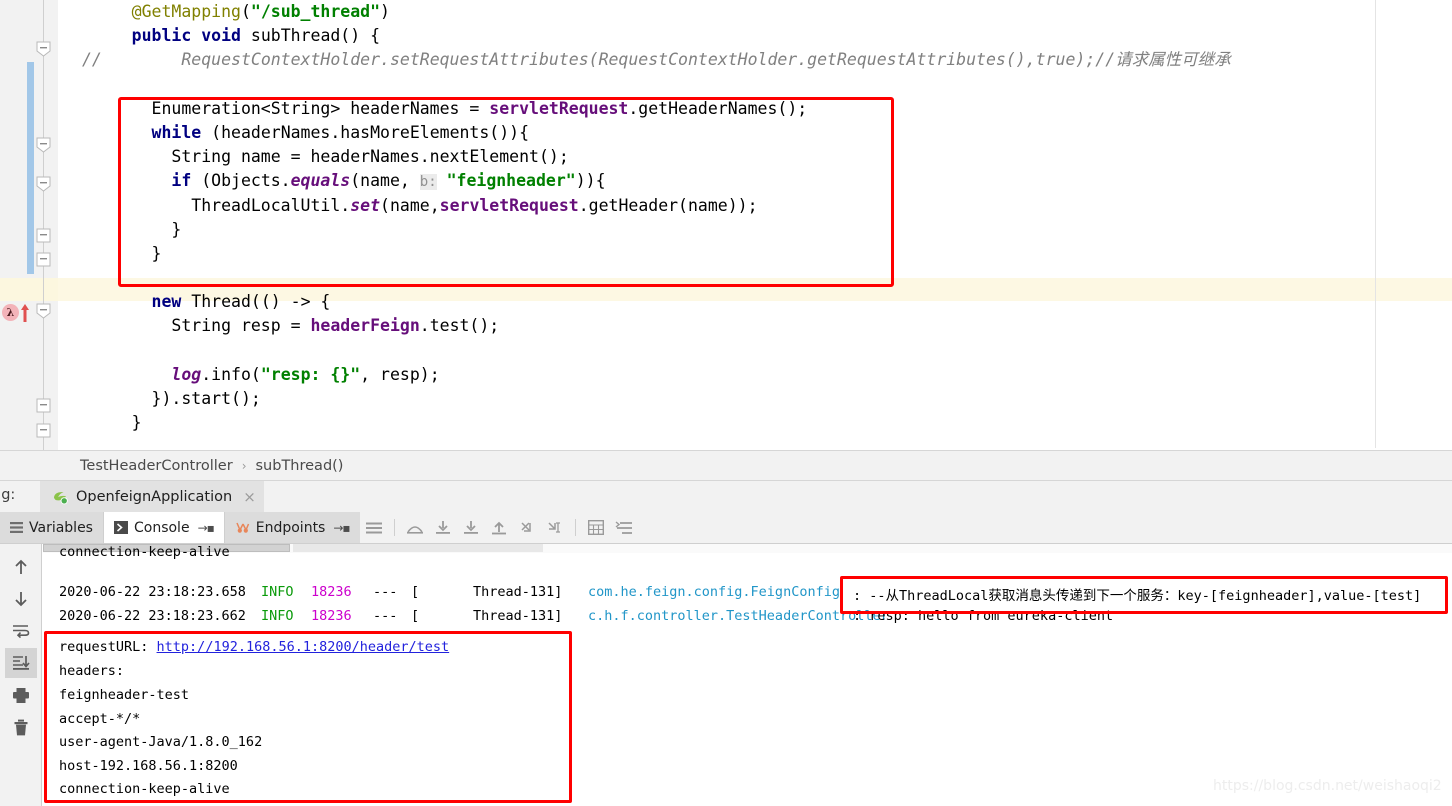  I want to click on tab-endpoints-label: Endpoints, so click(290, 527).